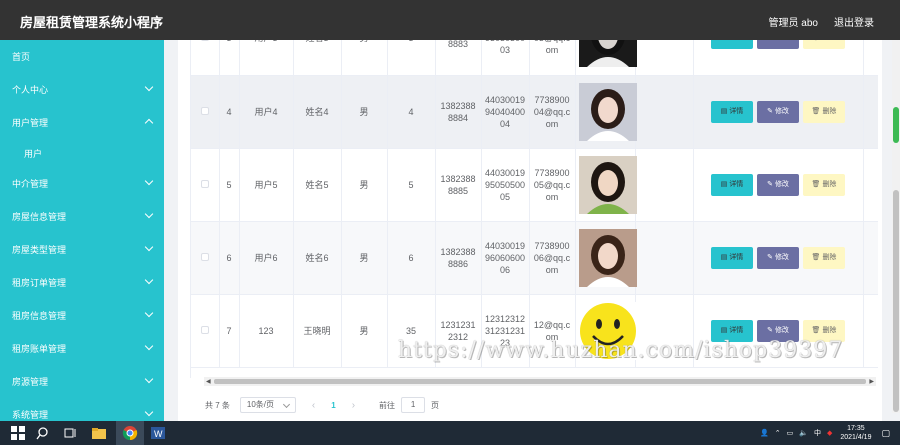  What do you see at coordinates (317, 58) in the screenshot?
I see `cell-name: 姓名3` at bounding box center [317, 58].